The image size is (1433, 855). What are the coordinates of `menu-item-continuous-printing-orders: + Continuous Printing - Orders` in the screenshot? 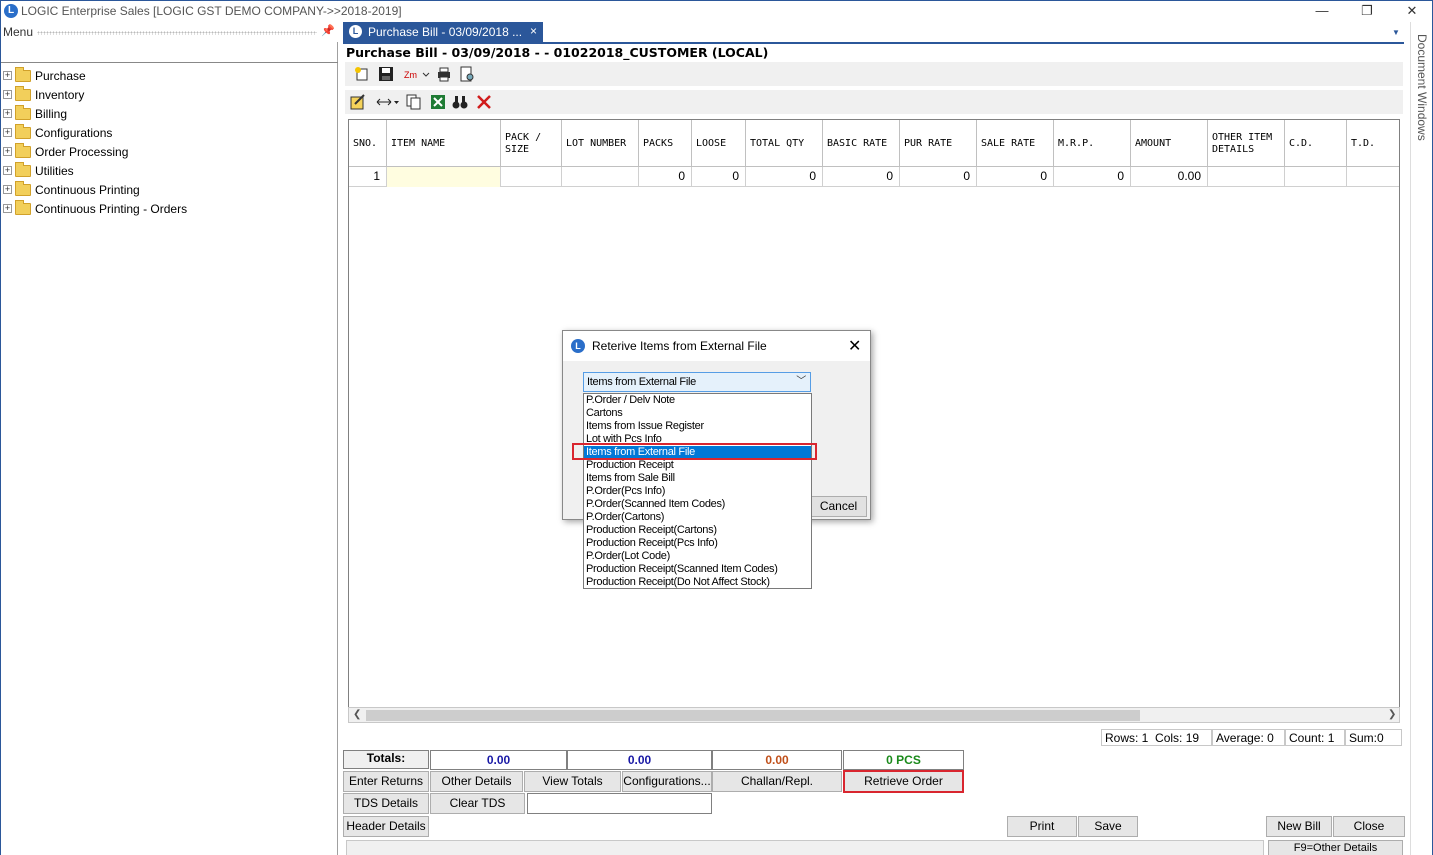 It's located at (95, 208).